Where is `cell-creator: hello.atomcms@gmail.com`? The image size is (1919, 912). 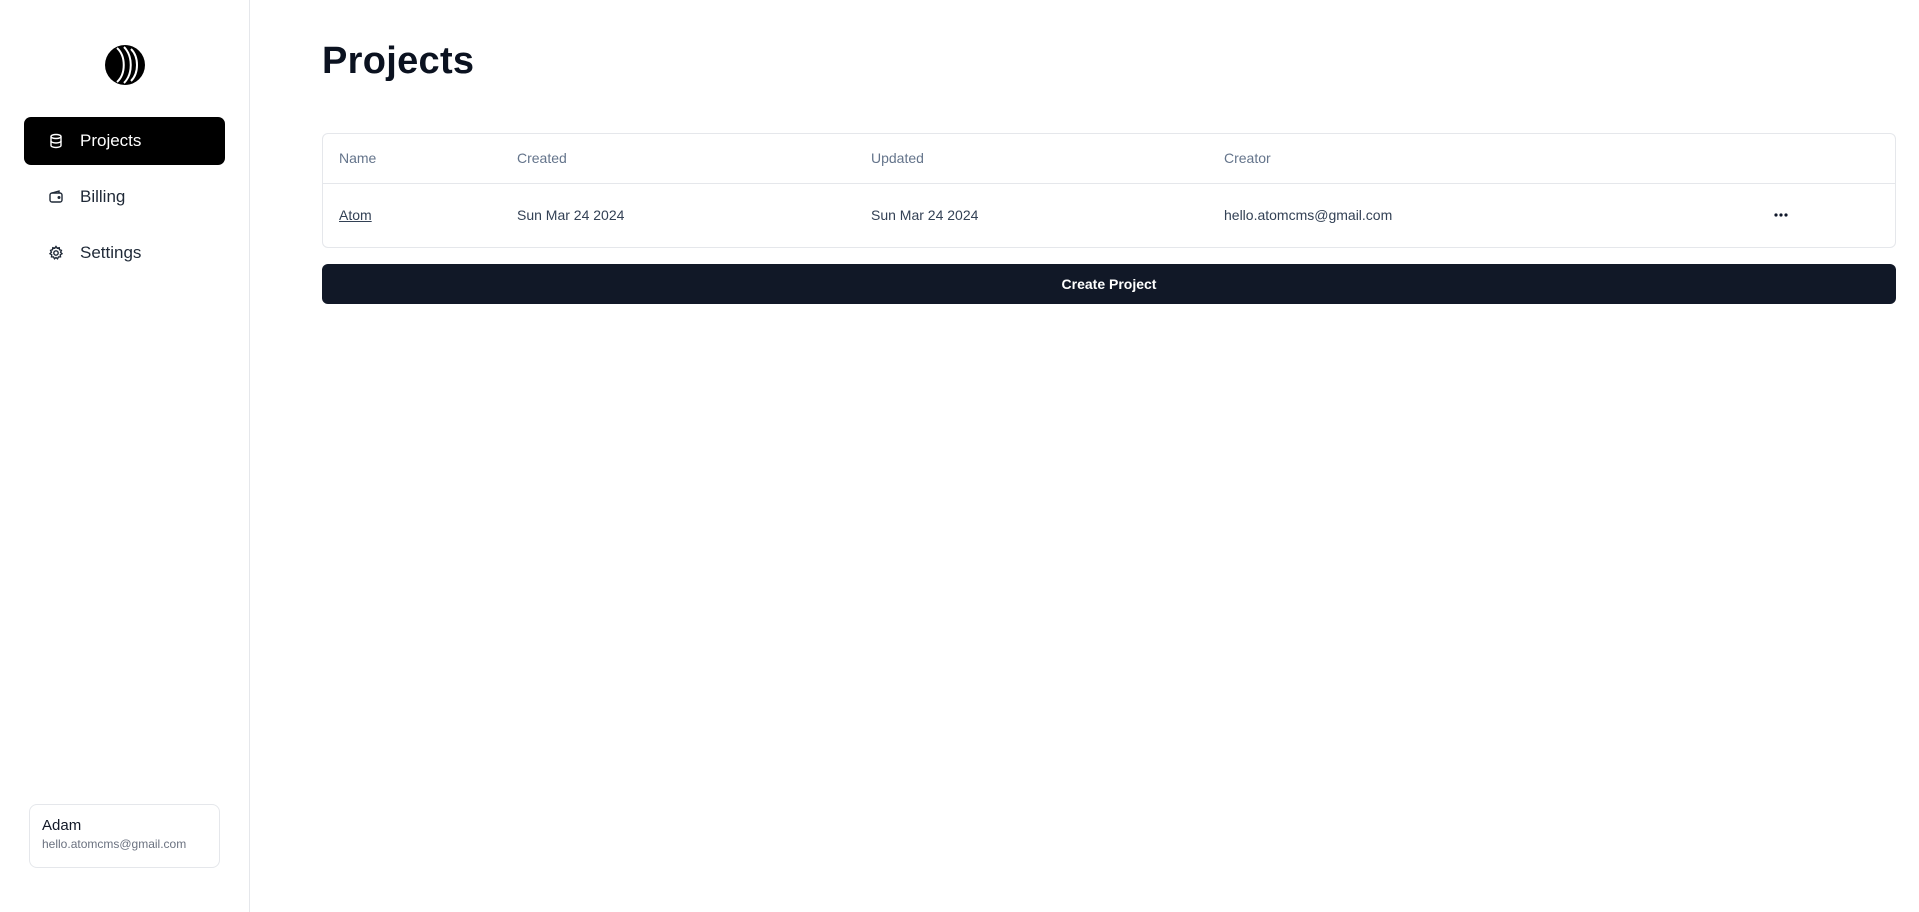
cell-creator: hello.atomcms@gmail.com is located at coordinates (1308, 215).